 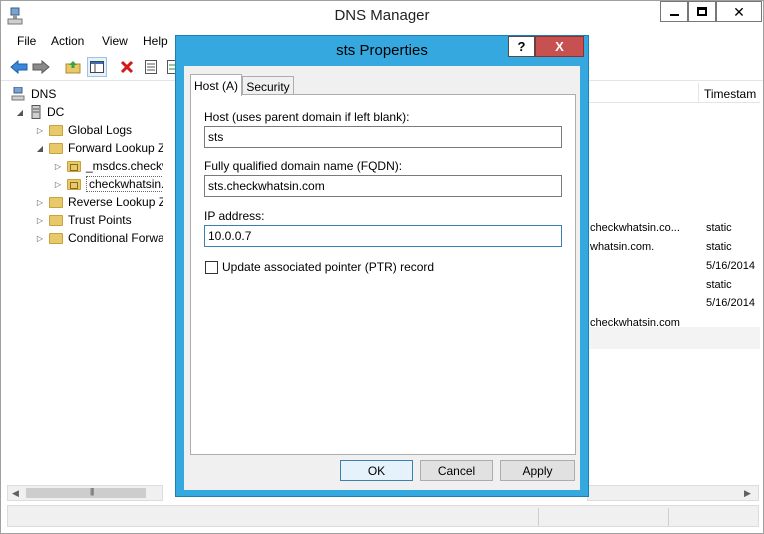 I want to click on tree-item-reverse-lookup-zones: ▷ Reverse Lookup Zones, so click(x=99, y=202).